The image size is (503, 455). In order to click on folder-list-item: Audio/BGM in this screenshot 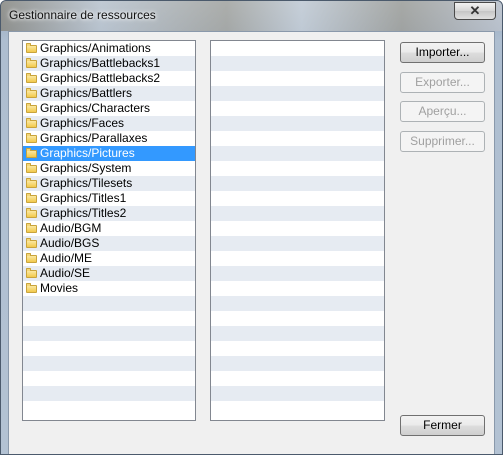, I will do `click(109, 228)`.